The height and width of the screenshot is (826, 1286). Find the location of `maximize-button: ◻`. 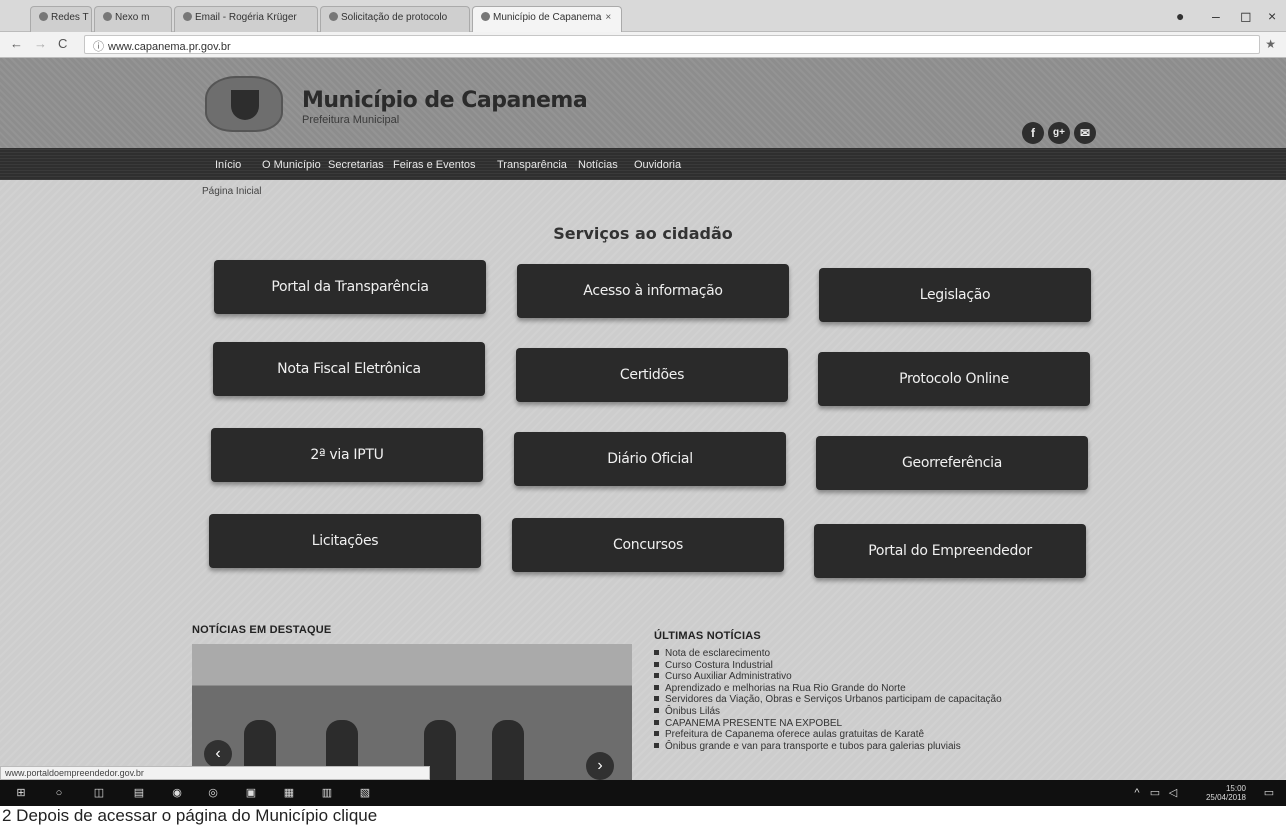

maximize-button: ◻ is located at coordinates (1246, 16).